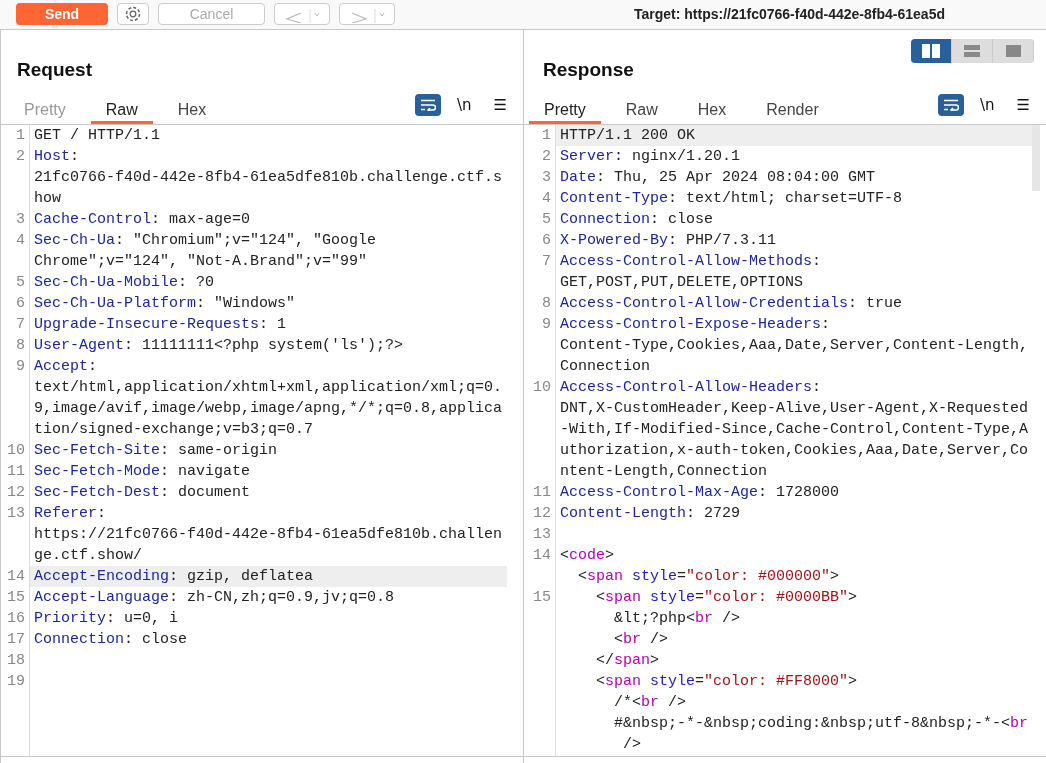  I want to click on code-line: Cache-Control: max-age=0, so click(142, 219).